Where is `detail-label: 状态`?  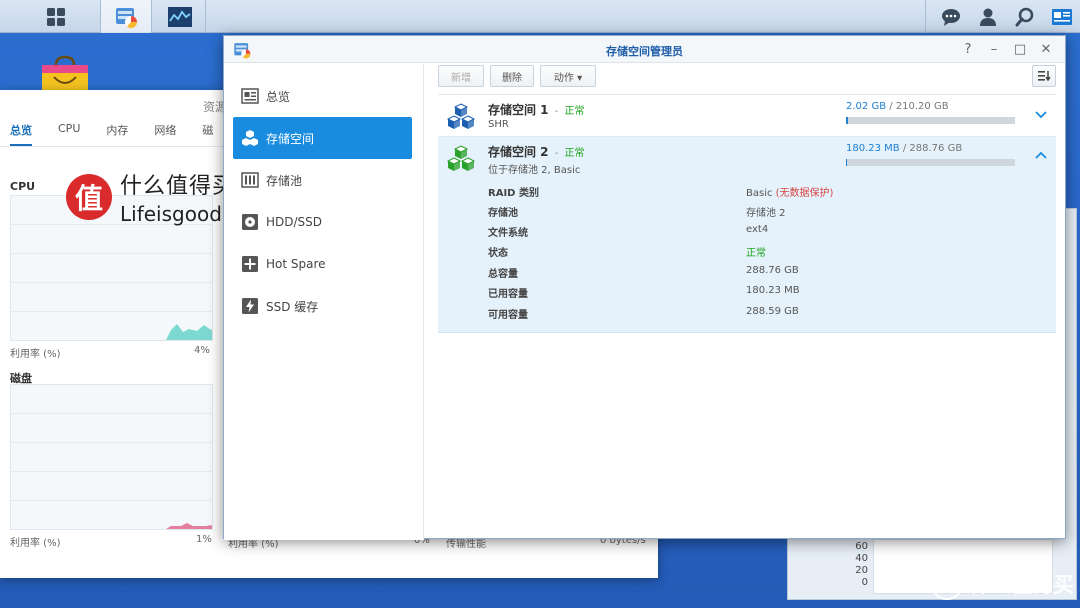 detail-label: 状态 is located at coordinates (498, 253).